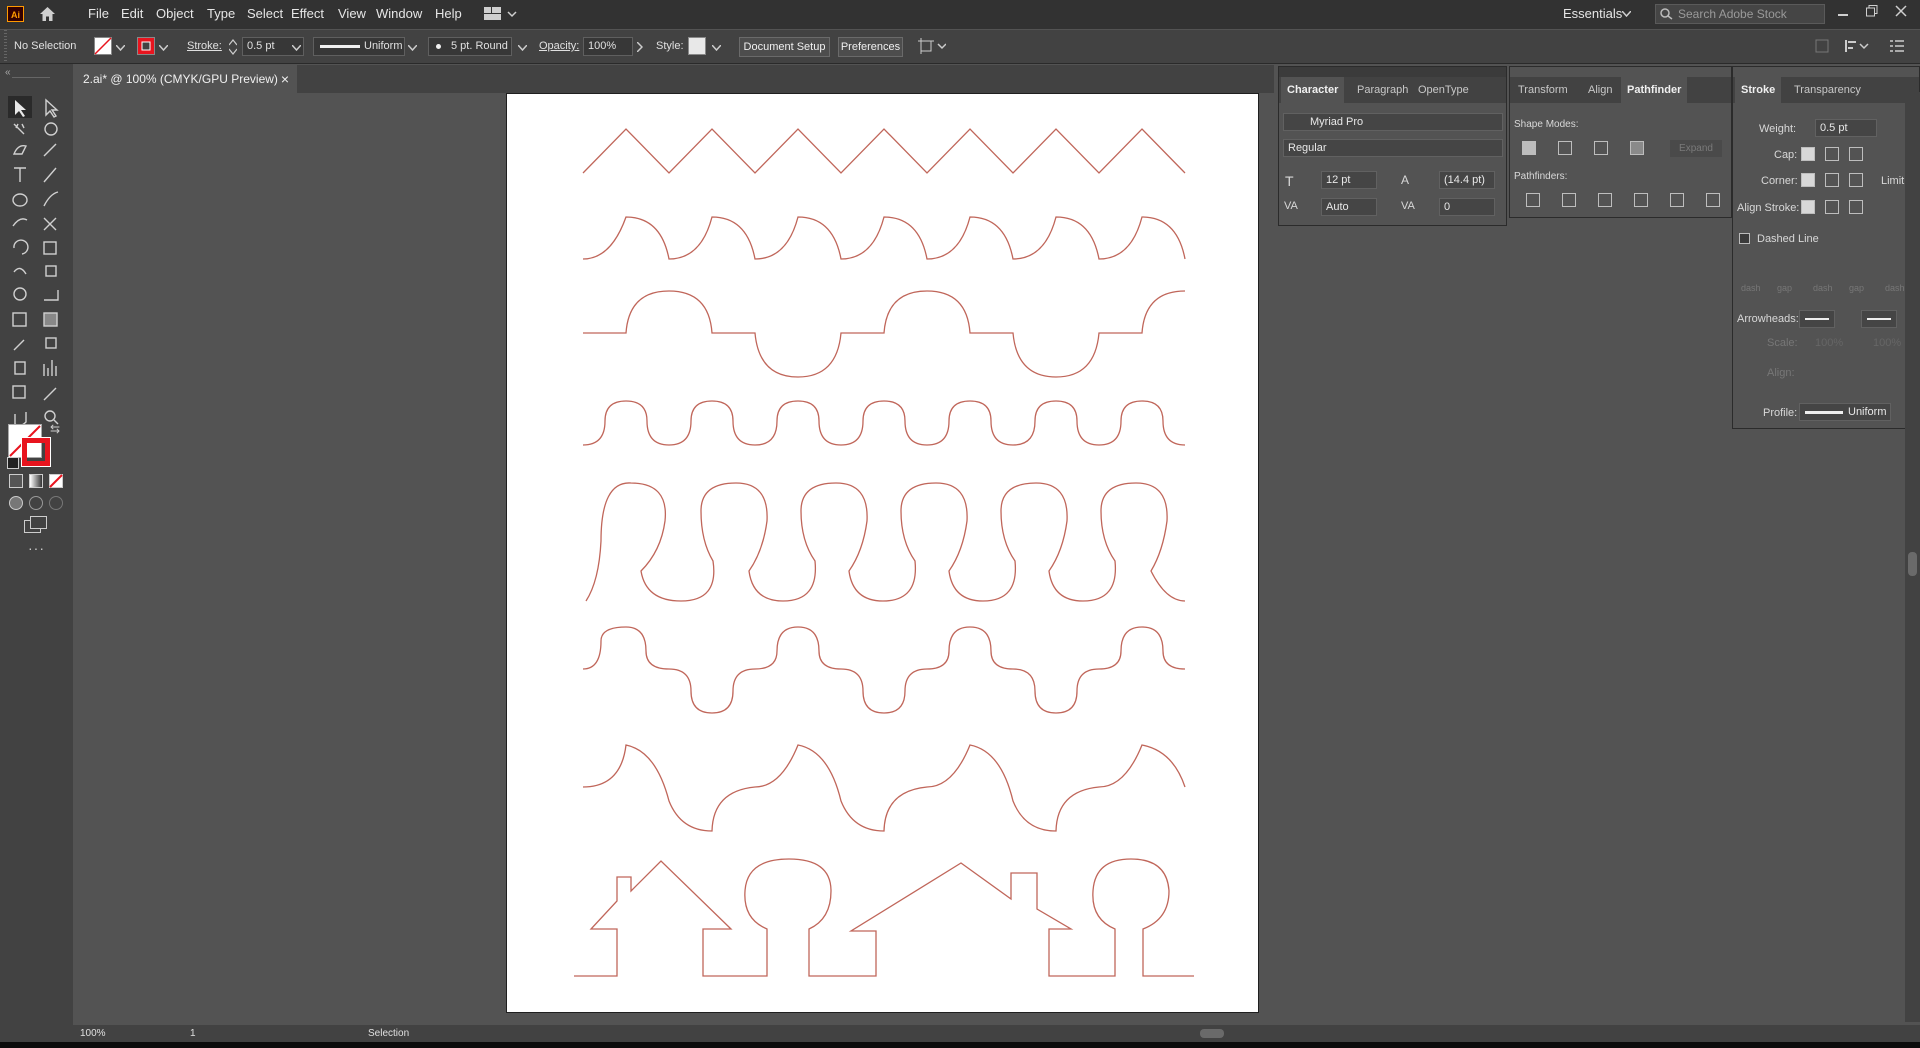 The width and height of the screenshot is (1920, 1048). Describe the element at coordinates (1393, 148) in the screenshot. I see `font-style-select: Regular` at that location.